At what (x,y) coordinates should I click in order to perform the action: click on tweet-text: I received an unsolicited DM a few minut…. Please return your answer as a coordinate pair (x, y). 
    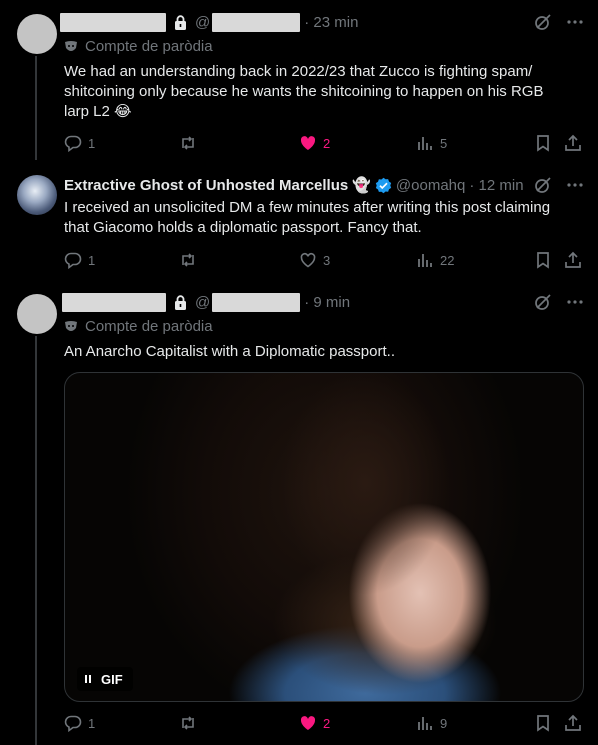
    Looking at the image, I should click on (307, 217).